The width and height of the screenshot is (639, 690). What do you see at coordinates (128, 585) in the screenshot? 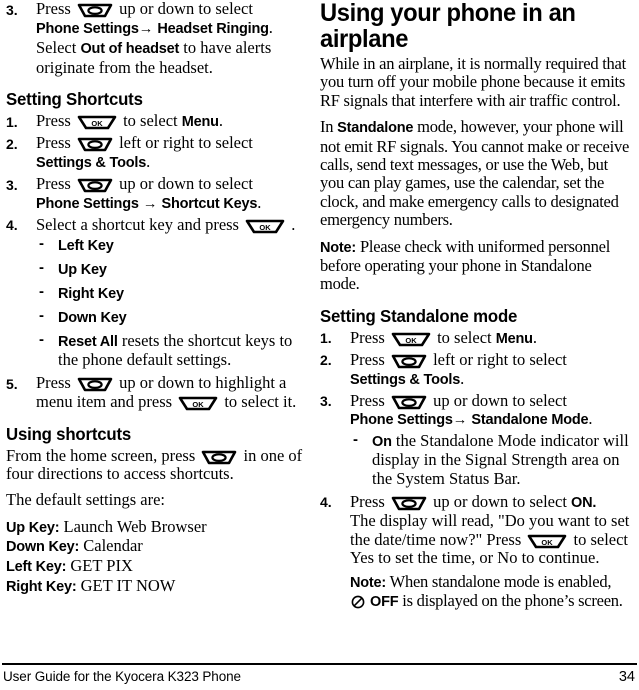
I see `default-key-value: GET IT NOW` at bounding box center [128, 585].